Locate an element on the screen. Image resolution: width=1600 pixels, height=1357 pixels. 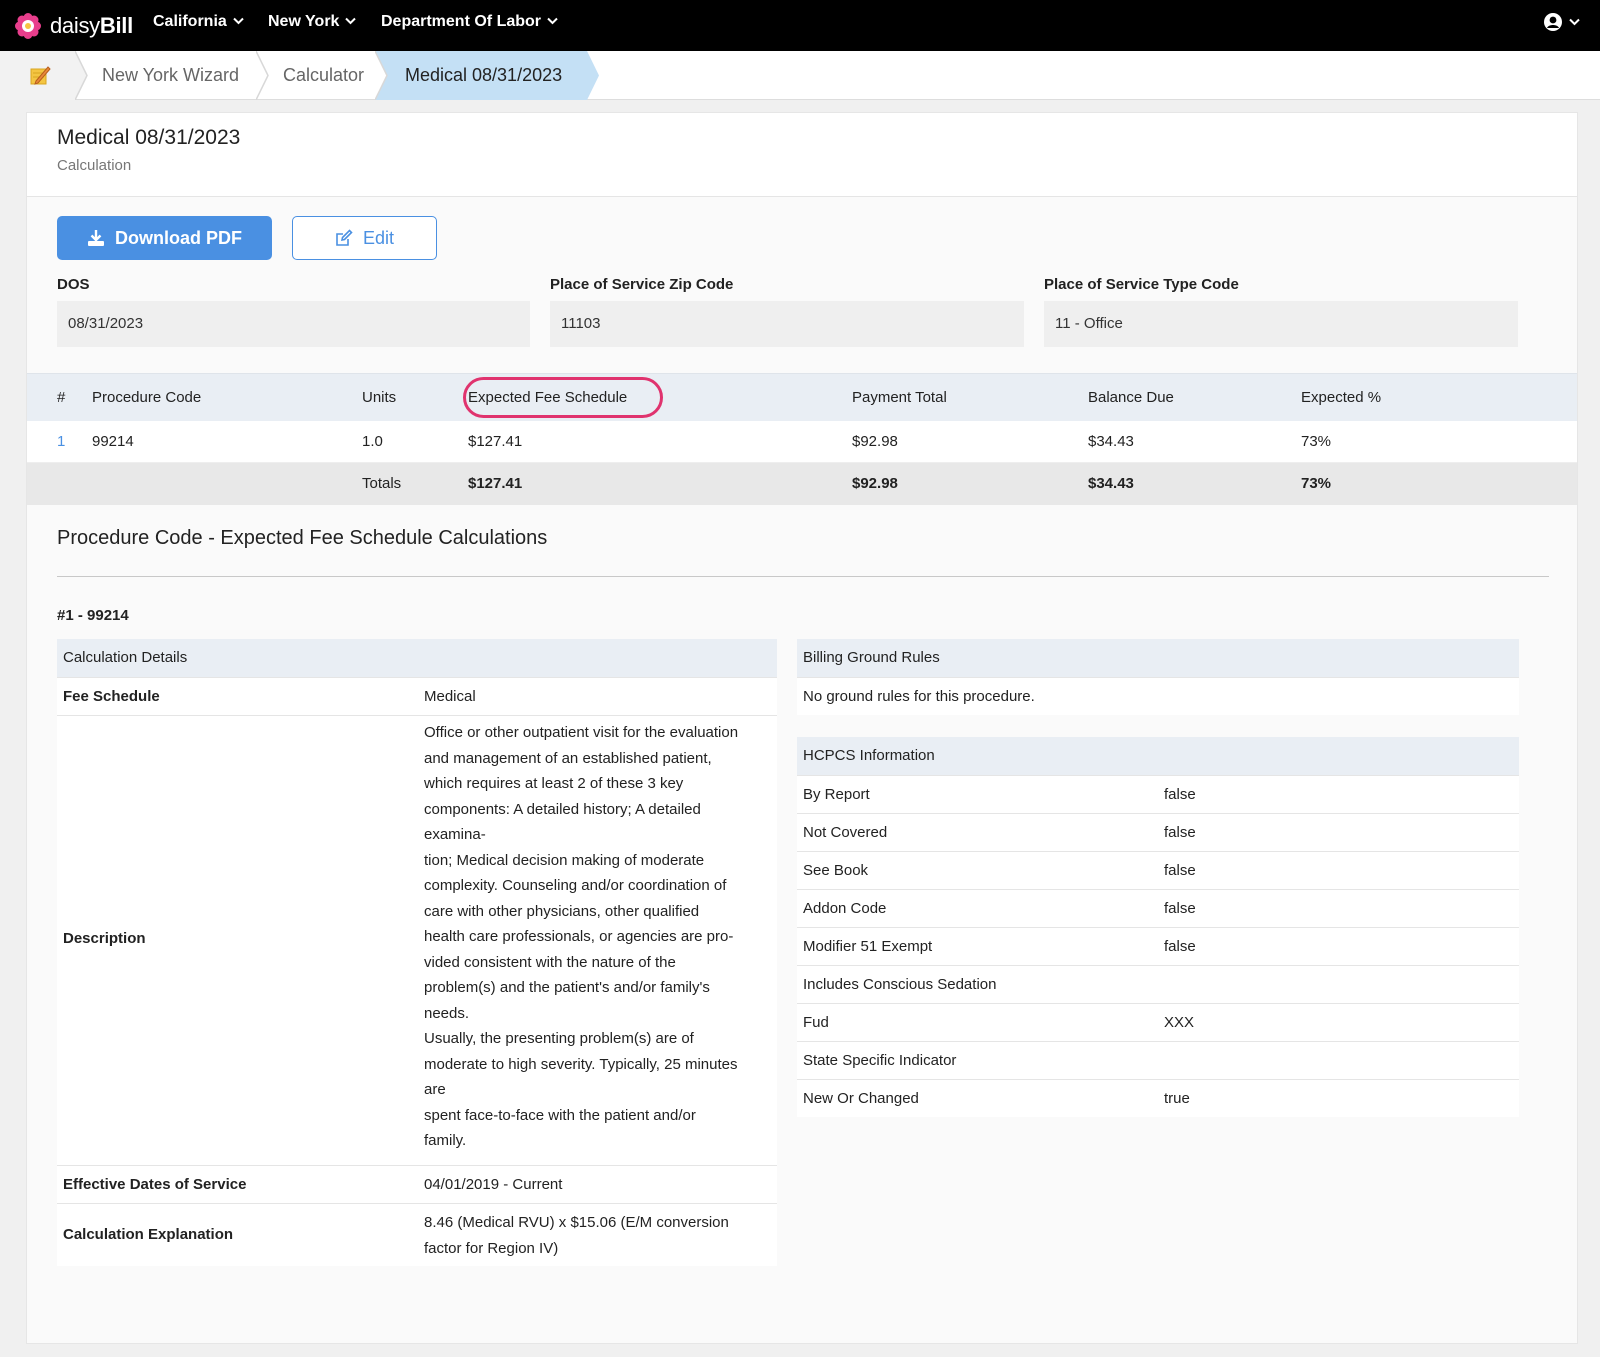
description-line: vided consistent with the nature of the is located at coordinates (550, 962).